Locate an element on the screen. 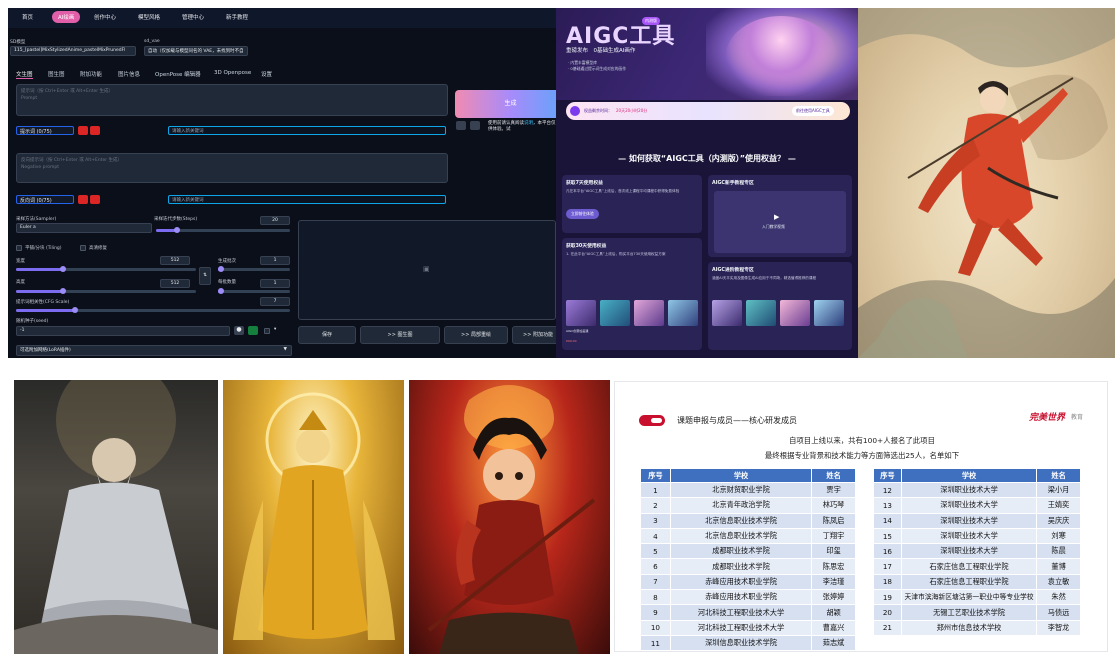  tiling-checkbox is located at coordinates (19, 248).